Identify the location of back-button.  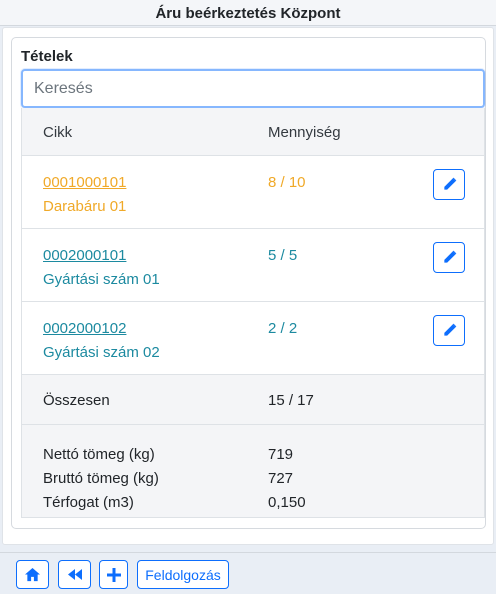
(74, 574).